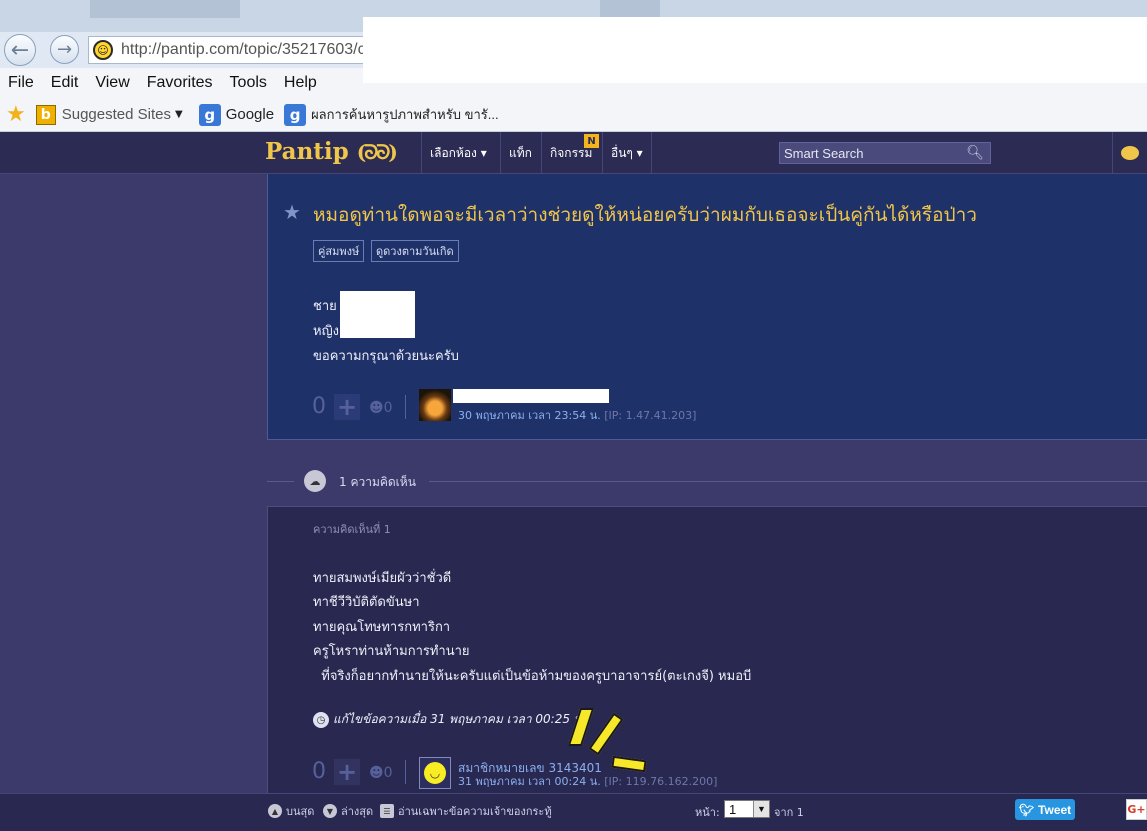 This screenshot has width=1147, height=831. Describe the element at coordinates (292, 212) in the screenshot. I see `favorite-star-icon: ★` at that location.